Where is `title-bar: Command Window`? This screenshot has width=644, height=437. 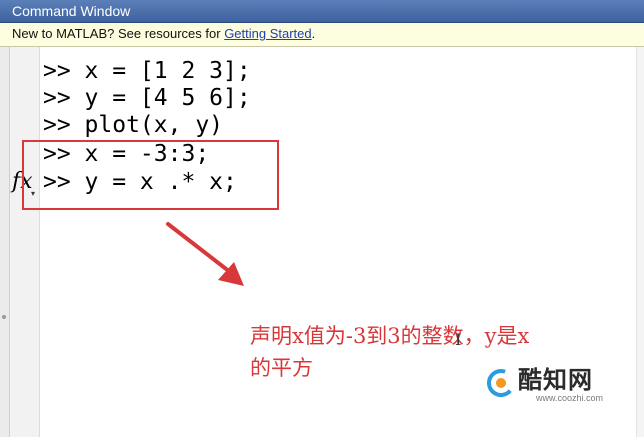
title-bar: Command Window is located at coordinates (322, 11).